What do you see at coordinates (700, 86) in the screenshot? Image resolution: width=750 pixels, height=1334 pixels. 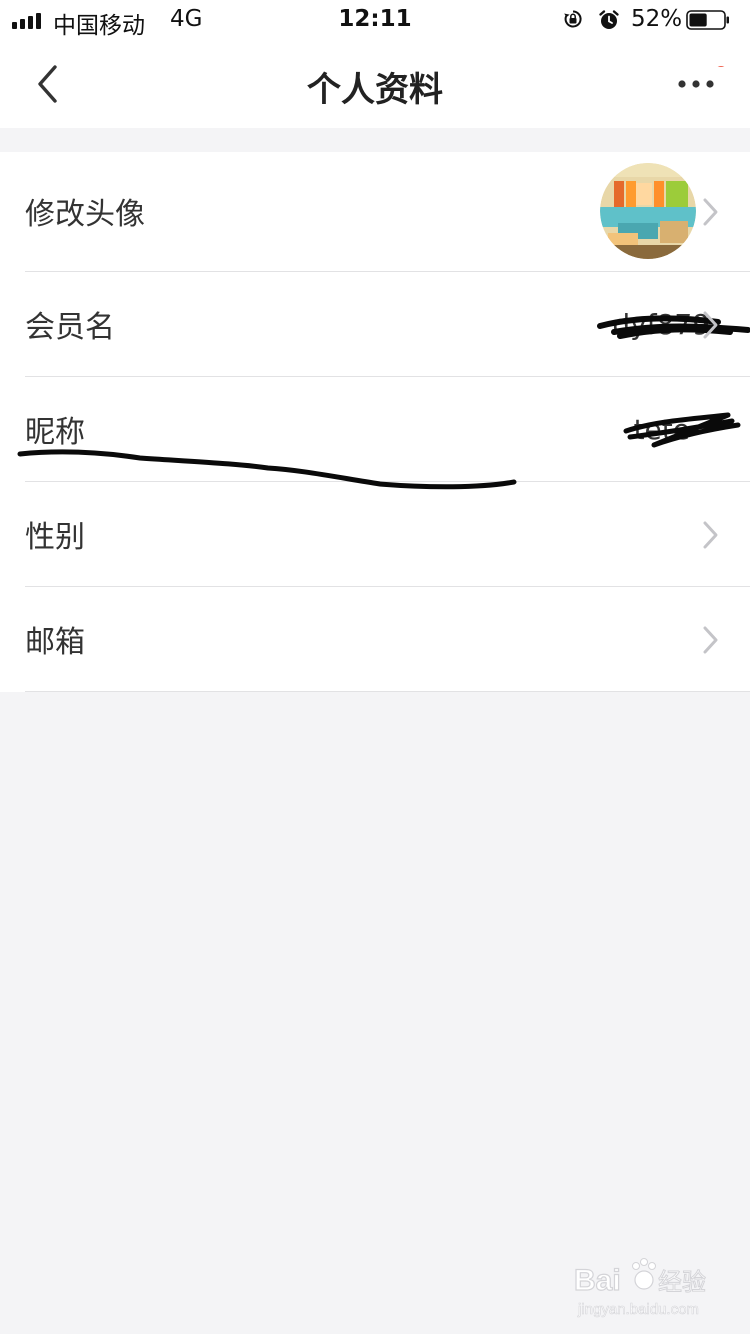 I see `more-dots-icon` at bounding box center [700, 86].